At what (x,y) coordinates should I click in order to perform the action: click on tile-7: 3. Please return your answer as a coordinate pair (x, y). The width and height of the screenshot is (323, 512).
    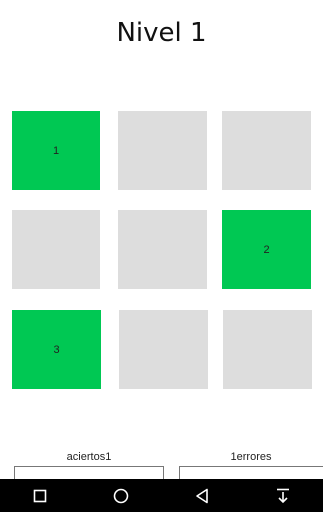
    Looking at the image, I should click on (56, 349).